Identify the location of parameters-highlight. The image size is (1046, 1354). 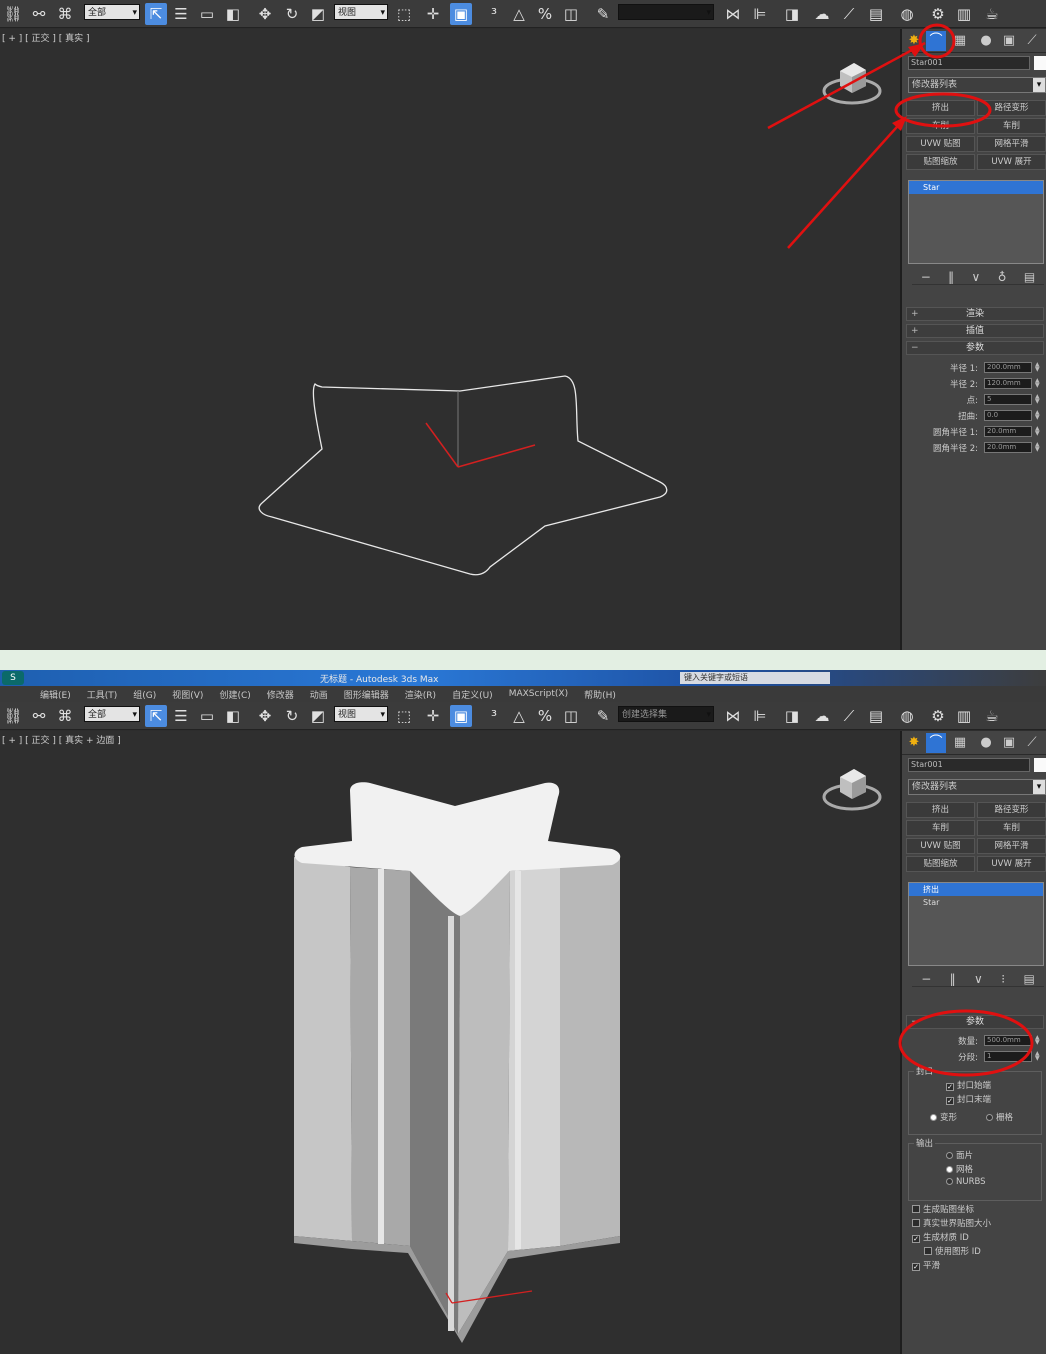
(966, 1043).